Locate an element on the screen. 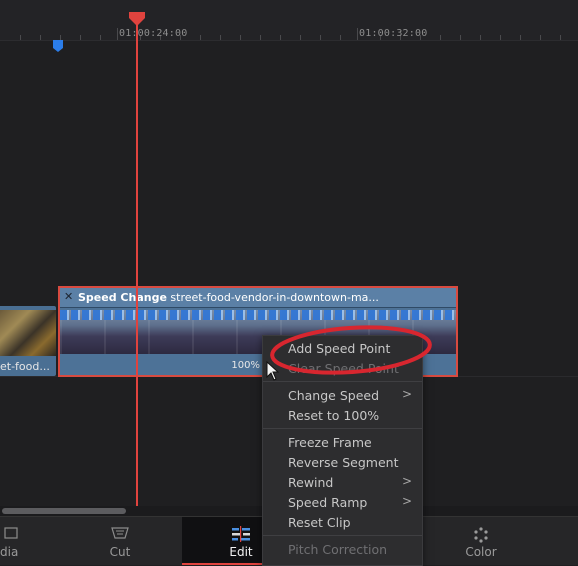 Image resolution: width=578 pixels, height=566 pixels. menu-item-change-speed: Change Speed > is located at coordinates (342, 396).